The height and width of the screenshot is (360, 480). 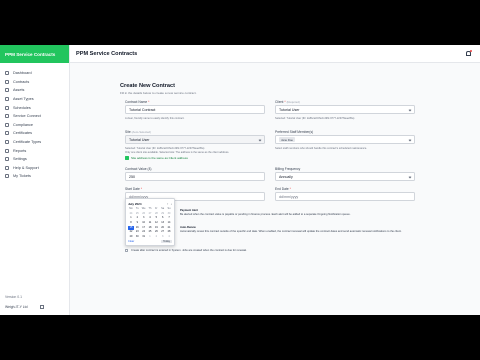 I want to click on contract-value-input: 250, so click(x=195, y=176).